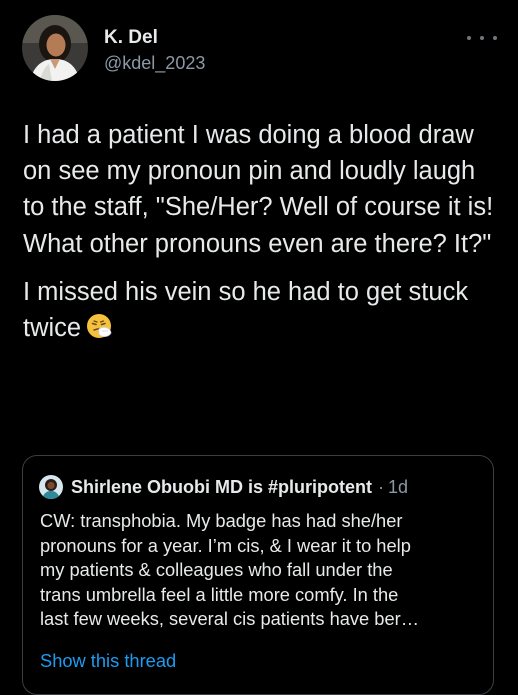 The height and width of the screenshot is (695, 518). What do you see at coordinates (131, 38) in the screenshot?
I see `author-name: K. Del` at bounding box center [131, 38].